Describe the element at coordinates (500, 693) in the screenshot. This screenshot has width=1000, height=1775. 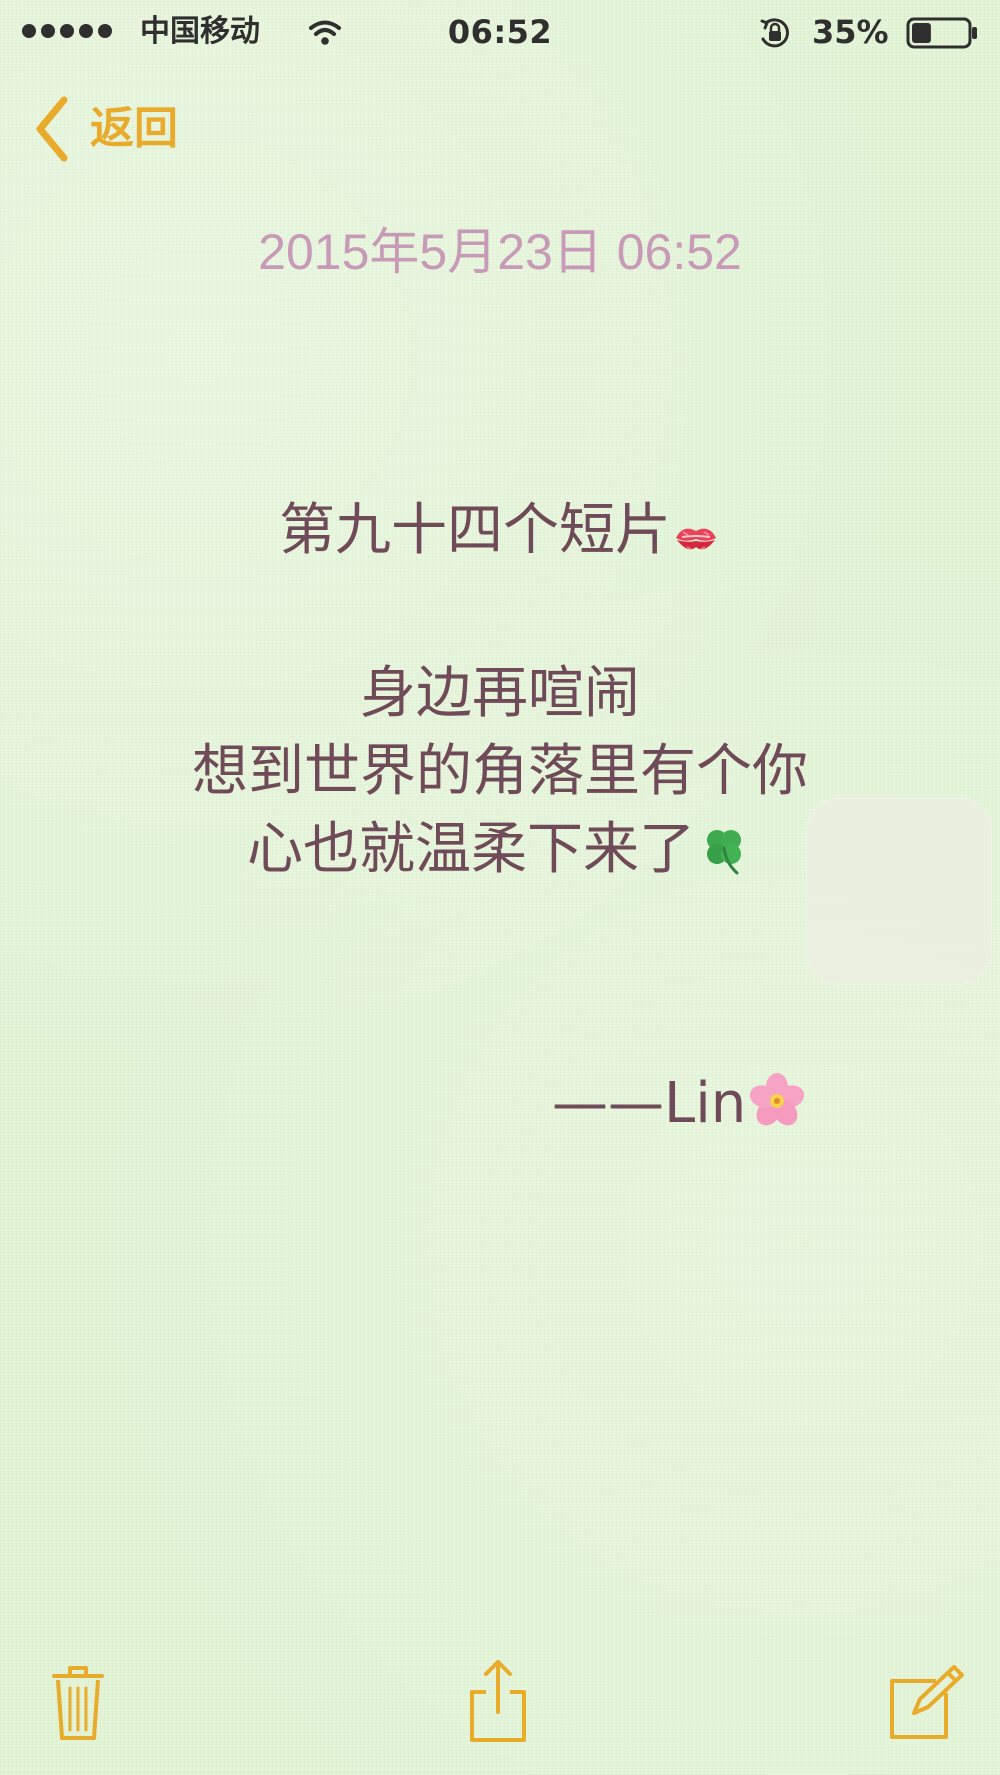
I see `note-line: 身边再喧闹` at that location.